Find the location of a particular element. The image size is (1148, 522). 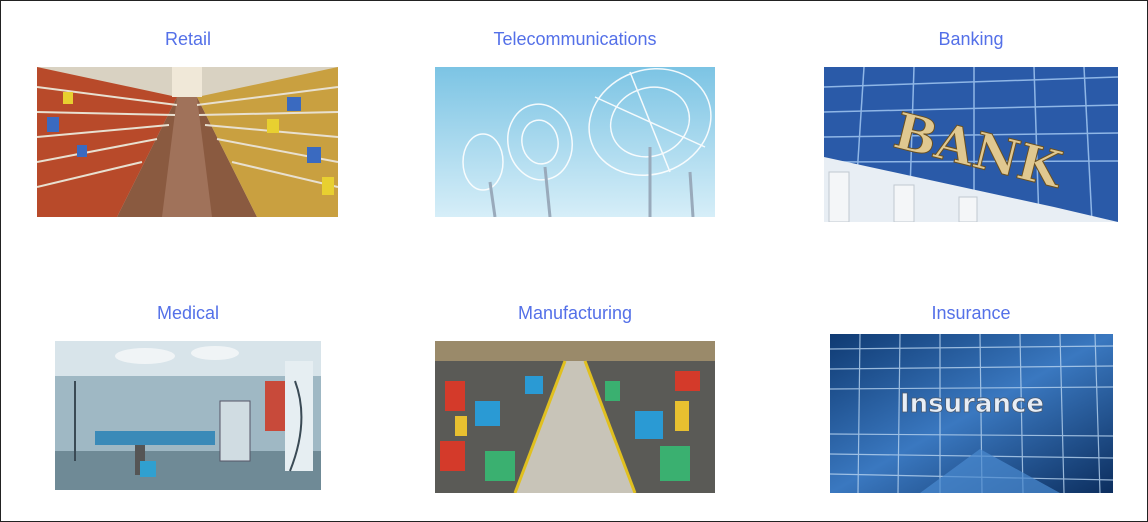

satellite-dish-image is located at coordinates (575, 142).